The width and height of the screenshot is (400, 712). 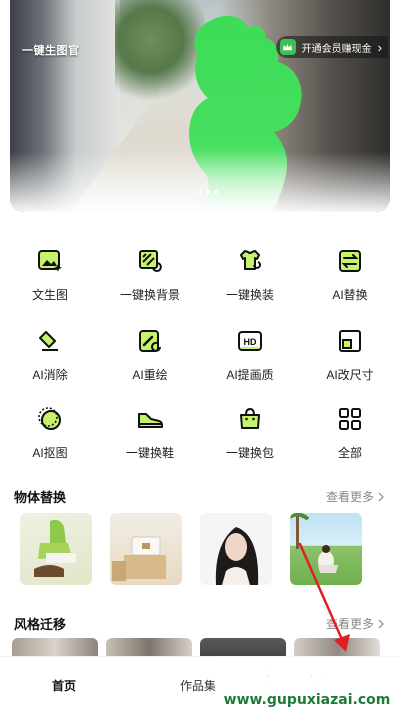 What do you see at coordinates (350, 261) in the screenshot?
I see `replace-arrows-icon` at bounding box center [350, 261].